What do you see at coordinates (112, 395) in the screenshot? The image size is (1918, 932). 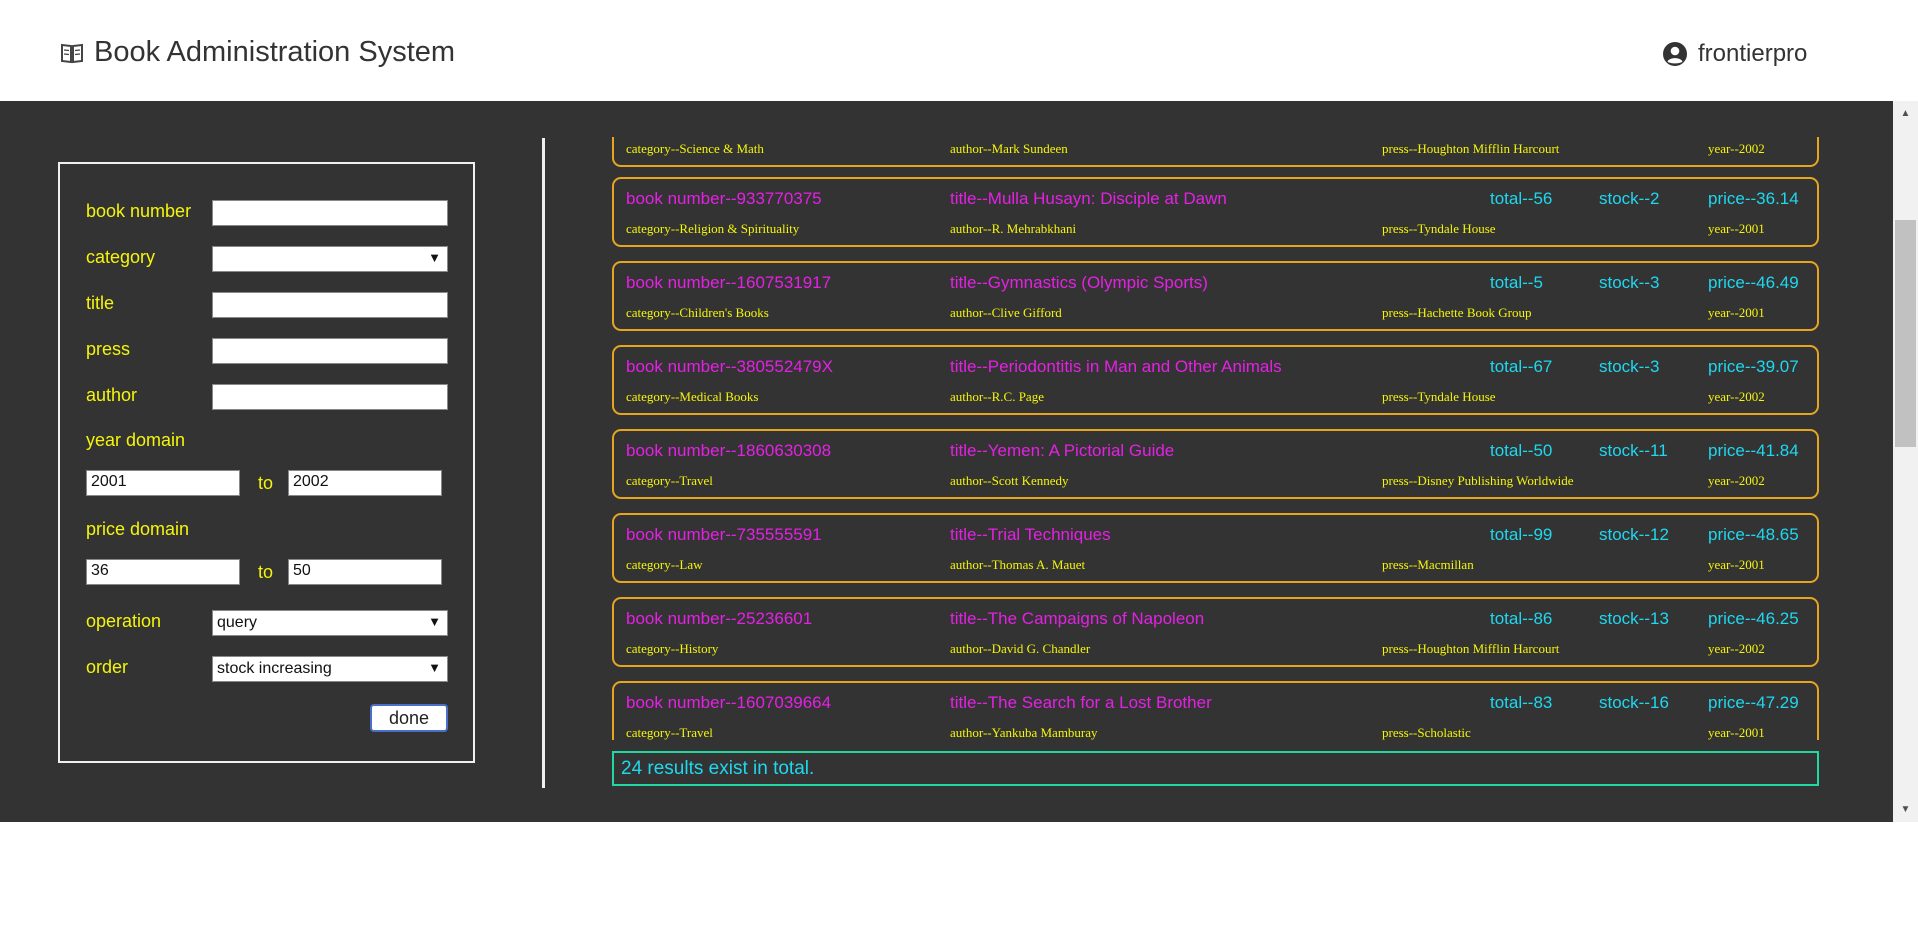 I see `author-label: author` at bounding box center [112, 395].